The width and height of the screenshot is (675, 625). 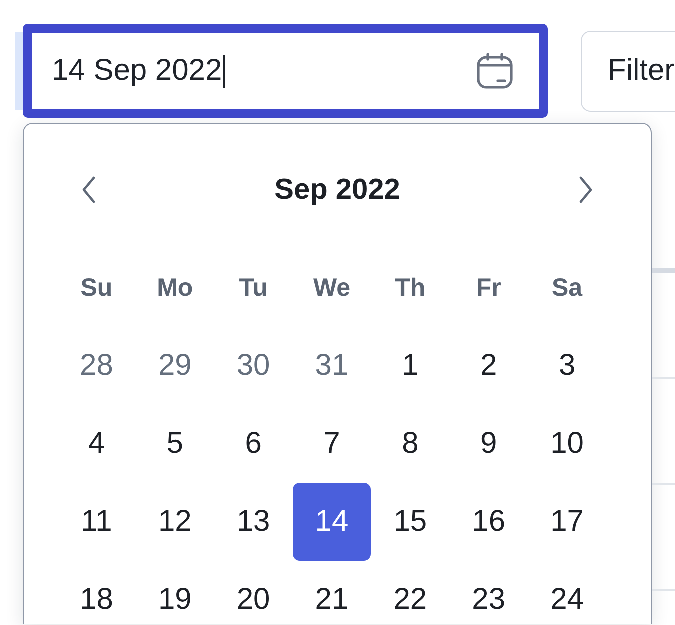 I want to click on calendar-day: 3, so click(x=567, y=366).